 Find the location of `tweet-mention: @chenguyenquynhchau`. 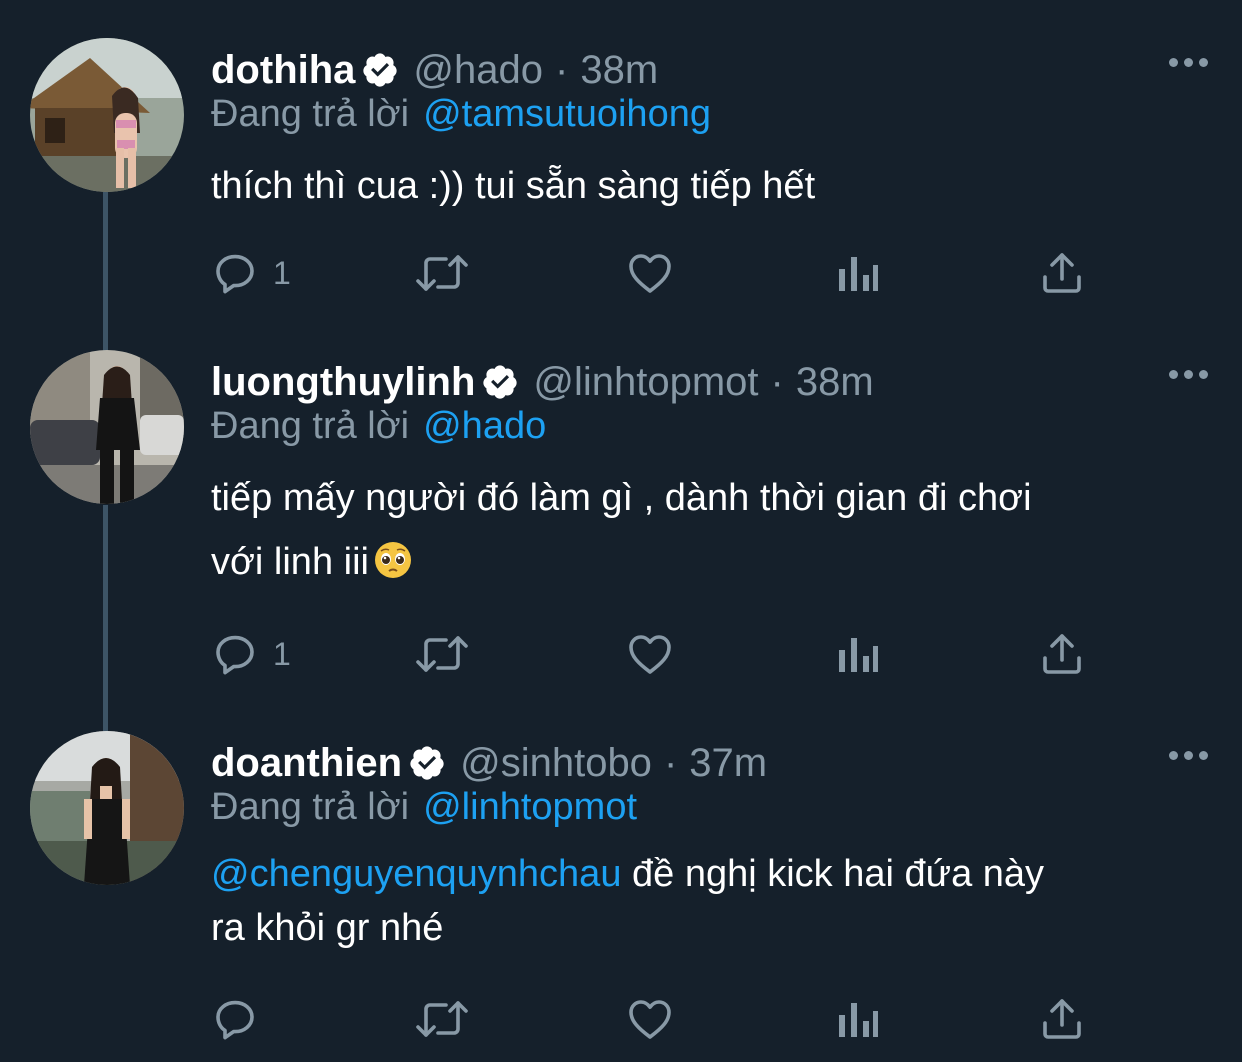

tweet-mention: @chenguyenquynhchau is located at coordinates (416, 874).